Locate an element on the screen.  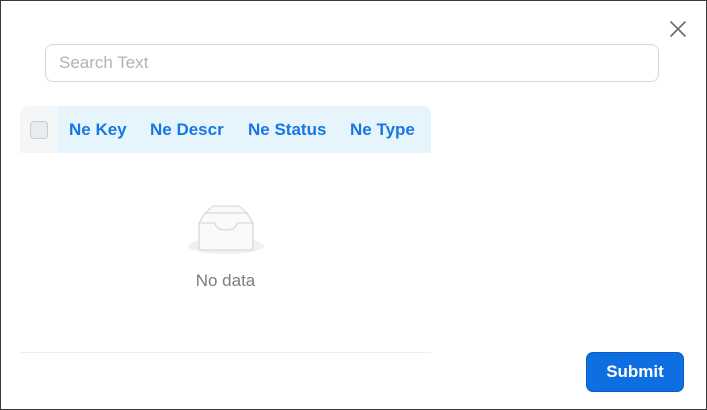
empty-state-text: No data is located at coordinates (225, 280).